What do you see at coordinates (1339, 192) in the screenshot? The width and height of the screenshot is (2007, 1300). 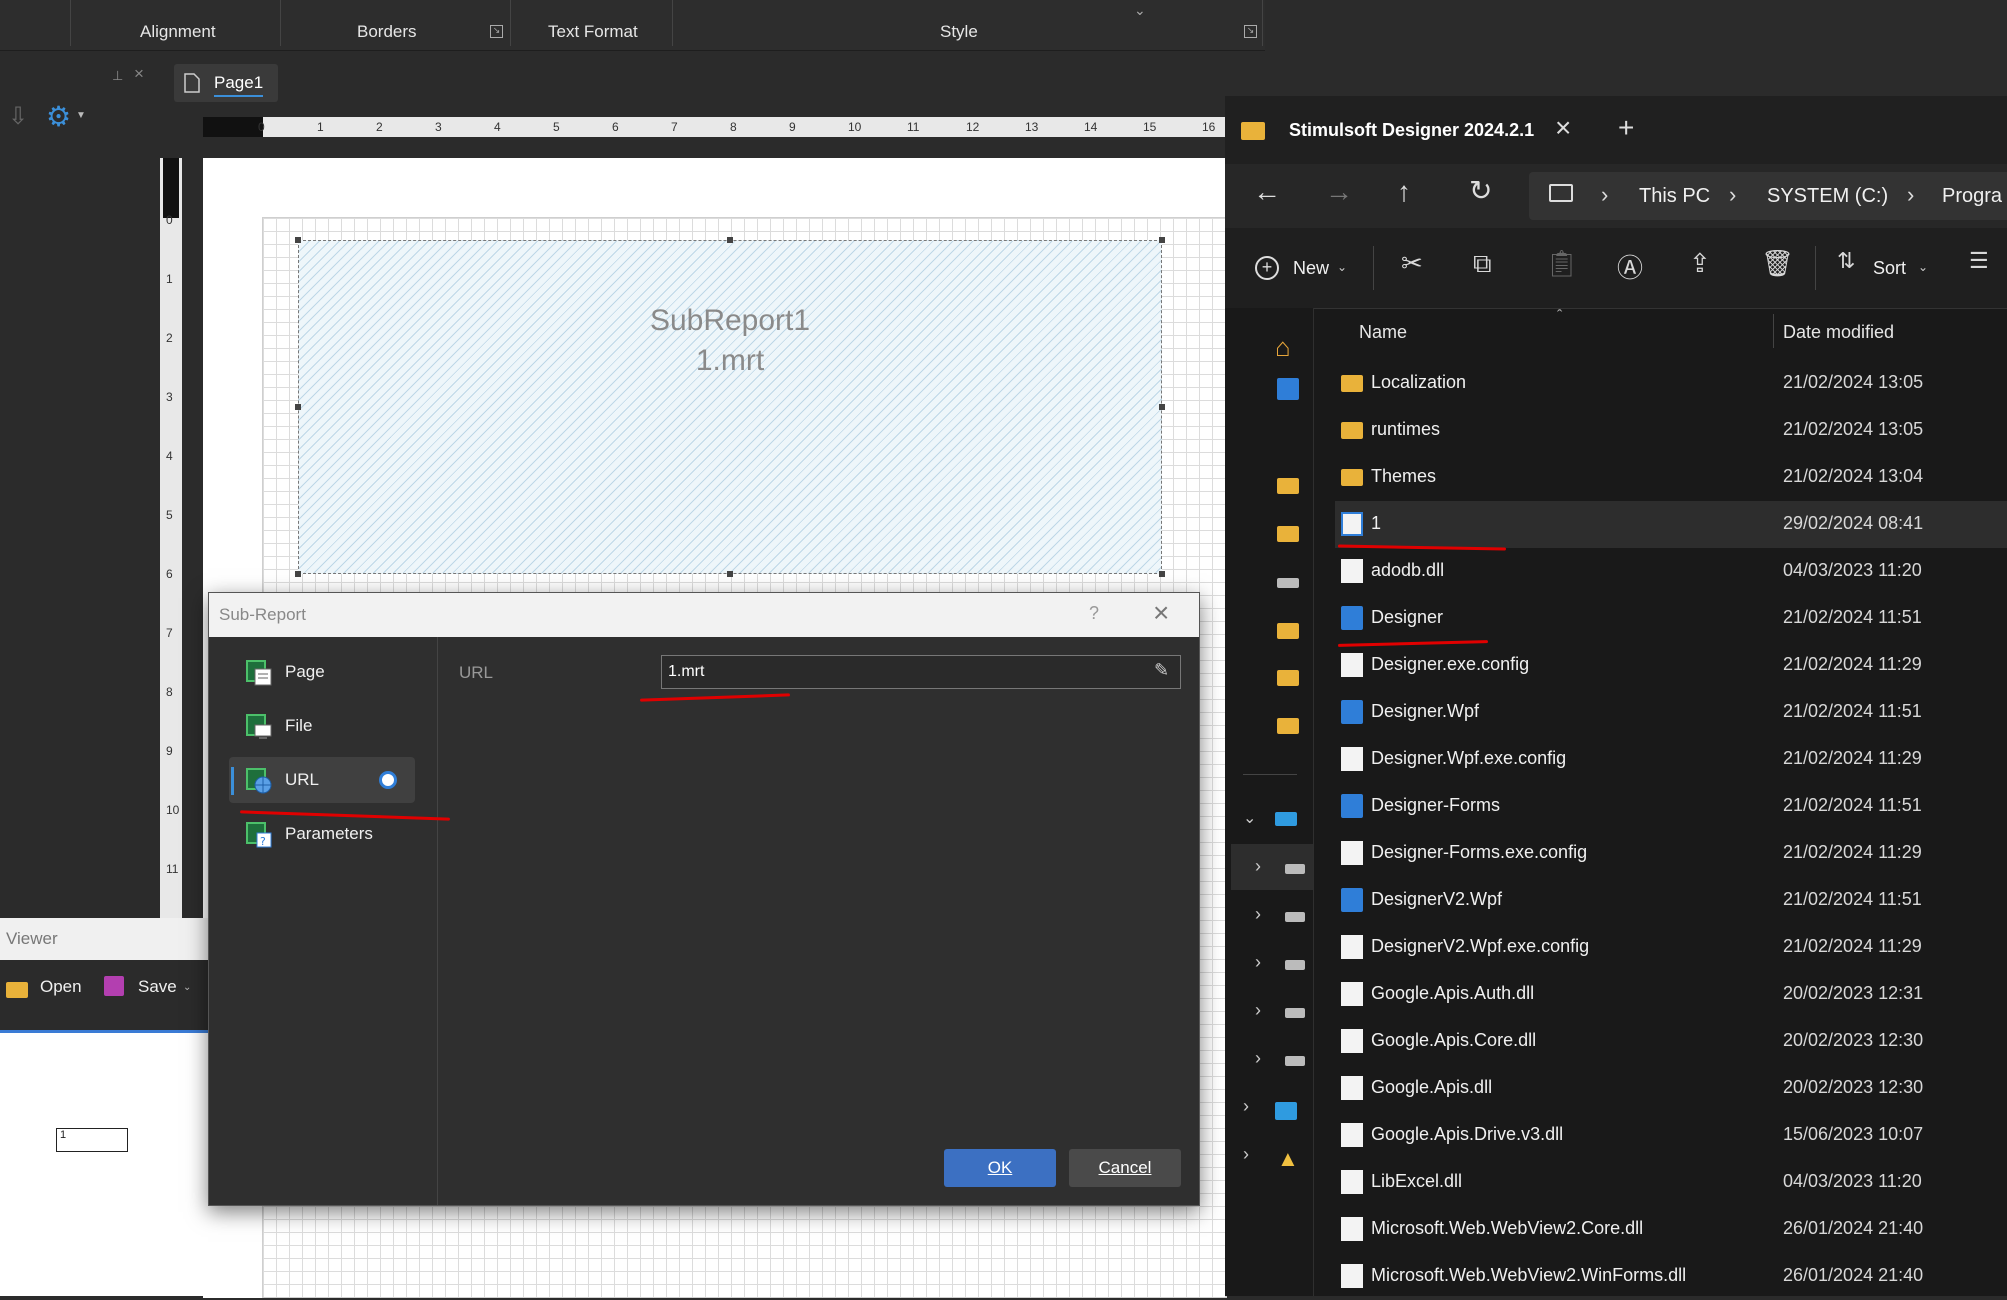 I see `forward-arrow-icon: →` at bounding box center [1339, 192].